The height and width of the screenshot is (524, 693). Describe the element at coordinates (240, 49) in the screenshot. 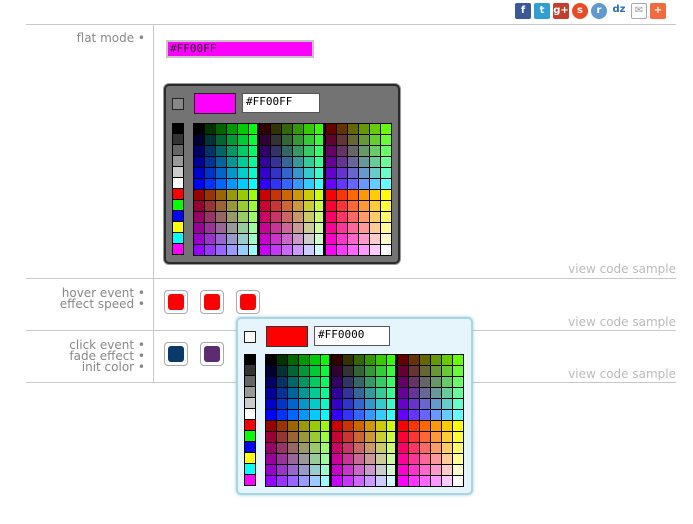

I see `flat-color-input` at that location.